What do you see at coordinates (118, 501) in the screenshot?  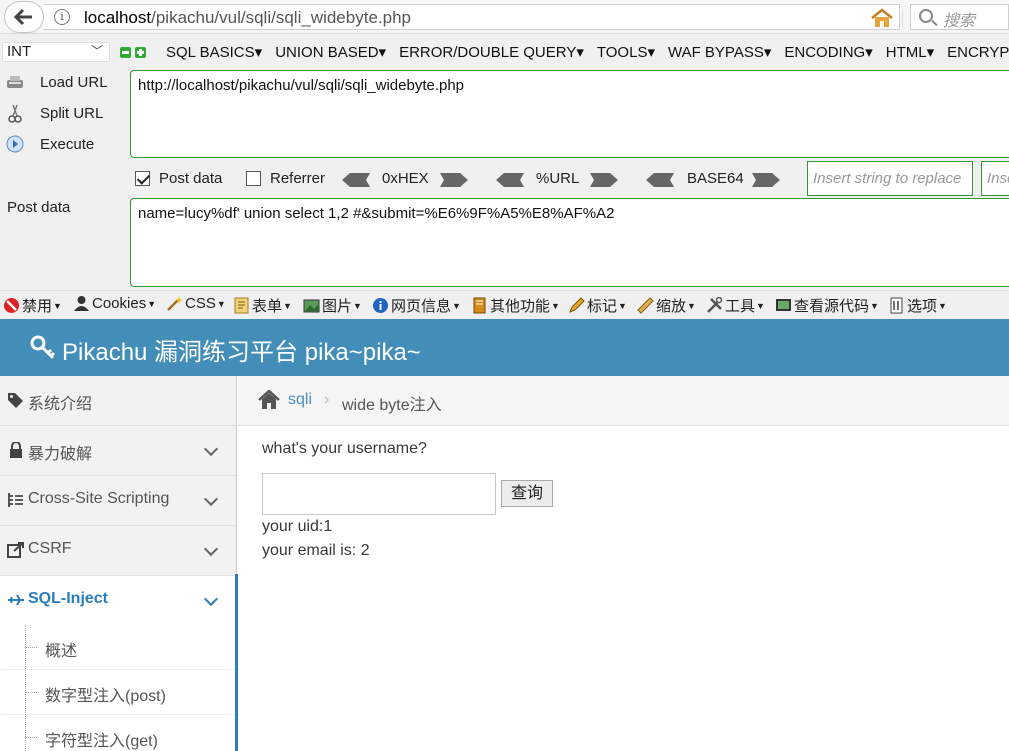 I see `sidebar-item-xss: Cross-Site Scripting` at bounding box center [118, 501].